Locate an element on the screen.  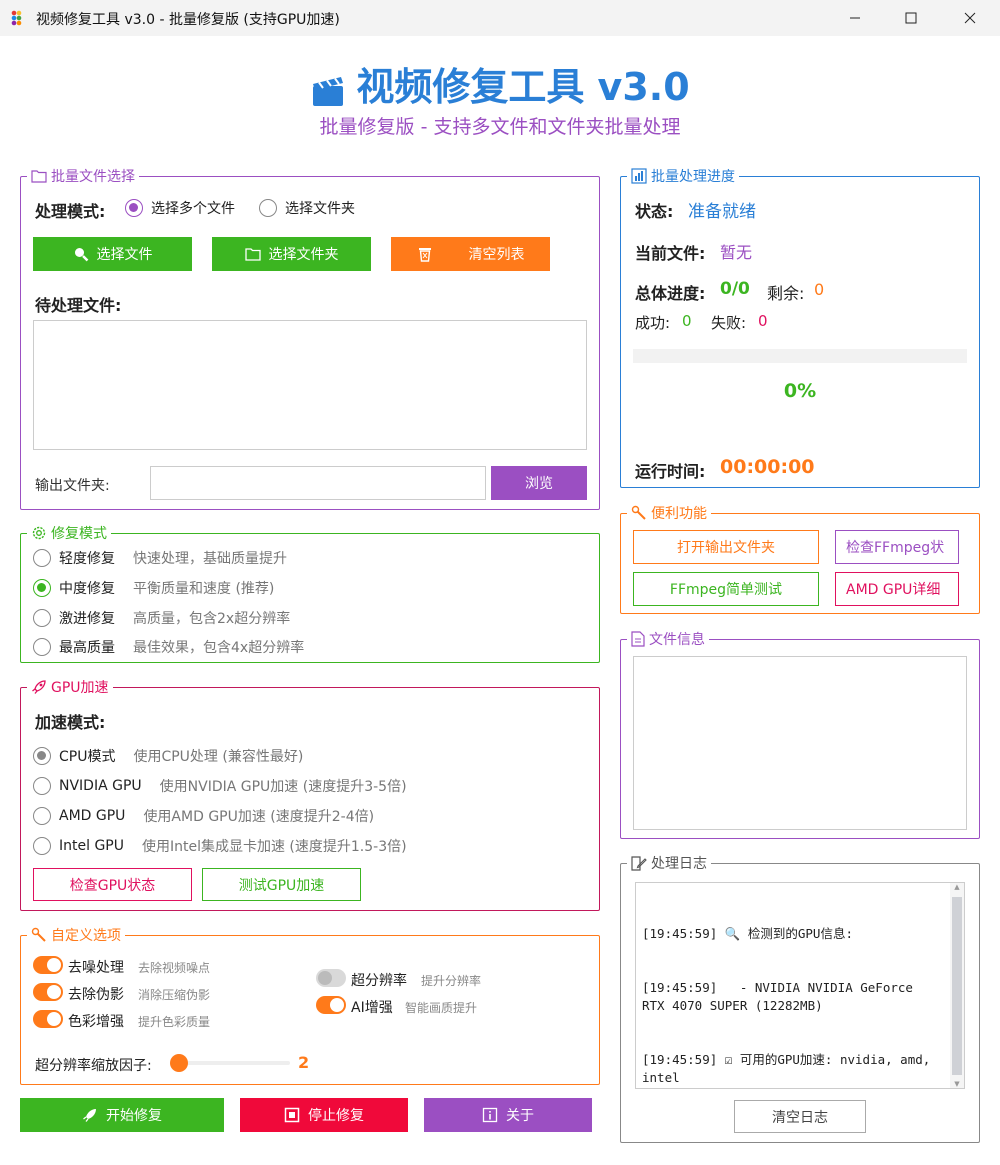
super-resolution-desc: 提升分辨率 is located at coordinates (451, 981).